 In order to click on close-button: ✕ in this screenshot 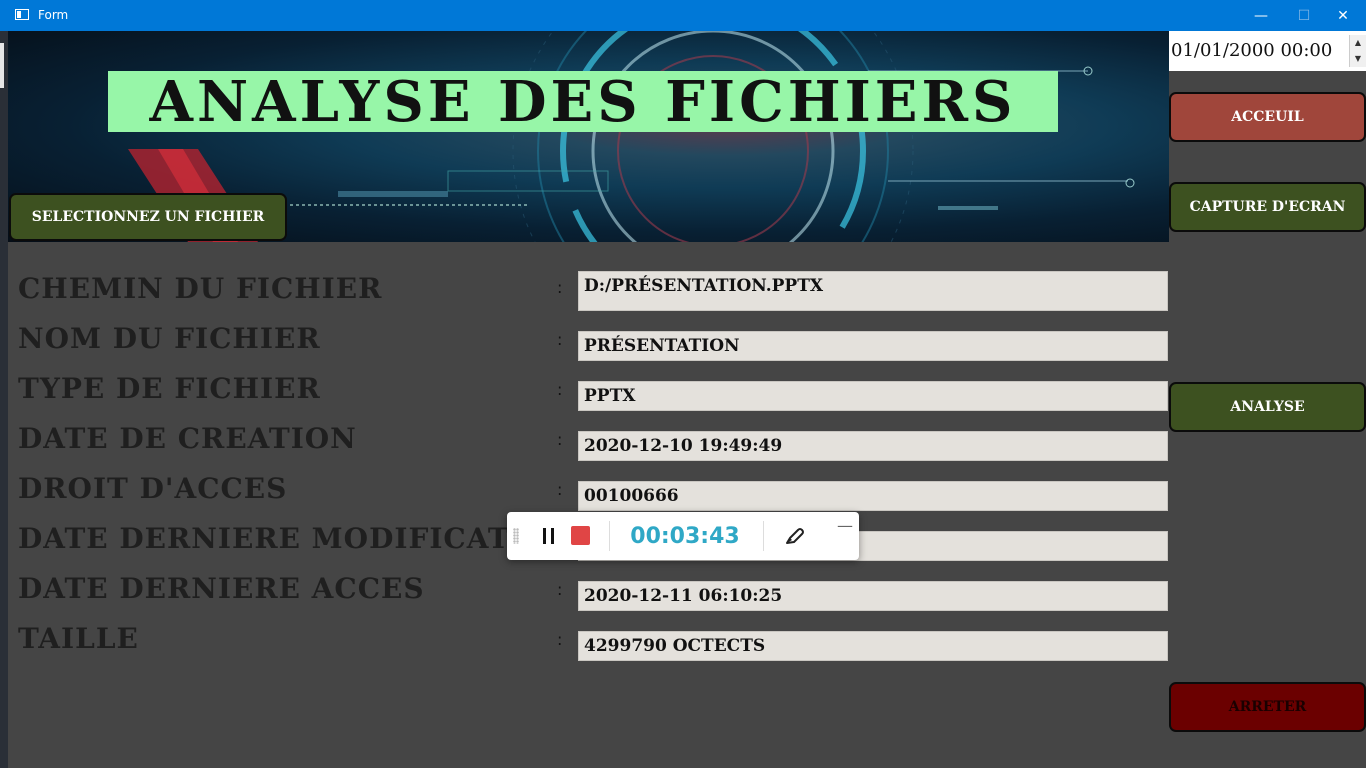, I will do `click(1343, 15)`.